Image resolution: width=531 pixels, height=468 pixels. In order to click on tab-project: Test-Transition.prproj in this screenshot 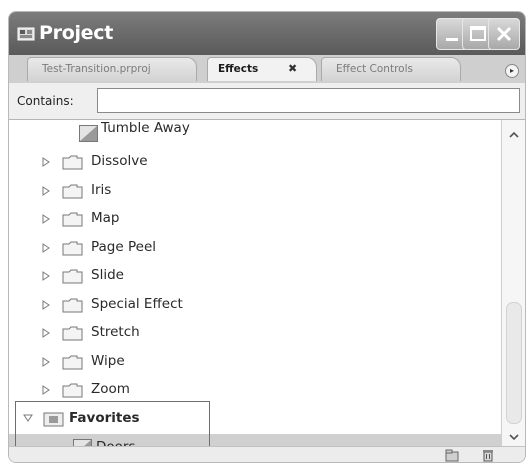, I will do `click(112, 69)`.